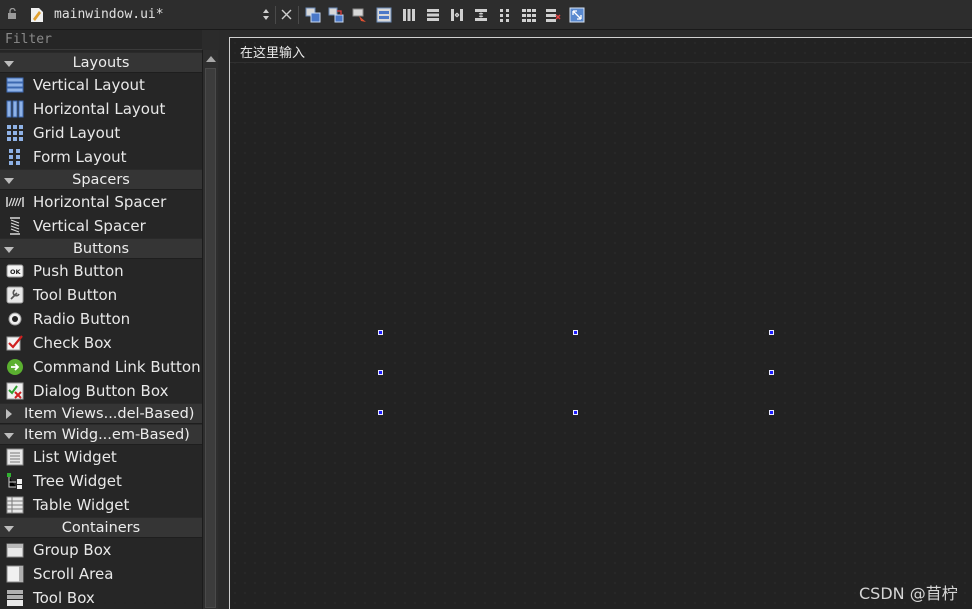 This screenshot has height=609, width=972. I want to click on menu-placeholder: 在这里输入, so click(272, 51).